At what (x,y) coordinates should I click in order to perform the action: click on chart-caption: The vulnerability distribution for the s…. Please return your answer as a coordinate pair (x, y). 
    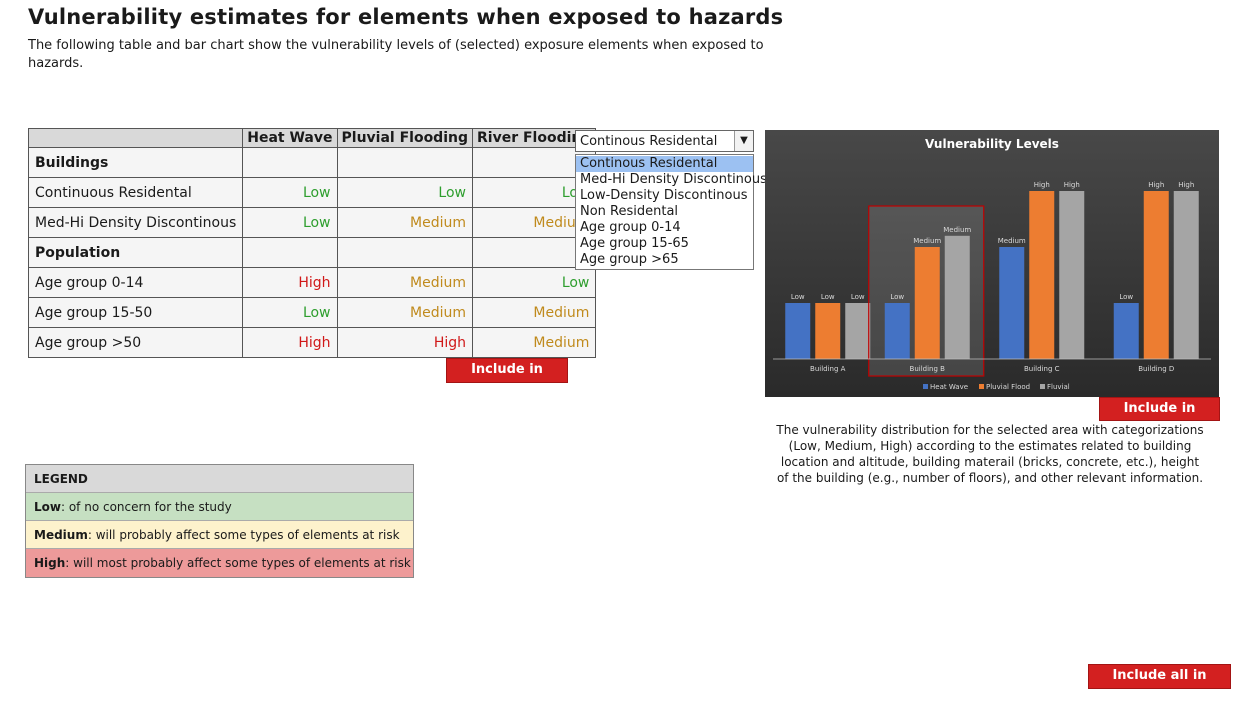
    Looking at the image, I should click on (990, 454).